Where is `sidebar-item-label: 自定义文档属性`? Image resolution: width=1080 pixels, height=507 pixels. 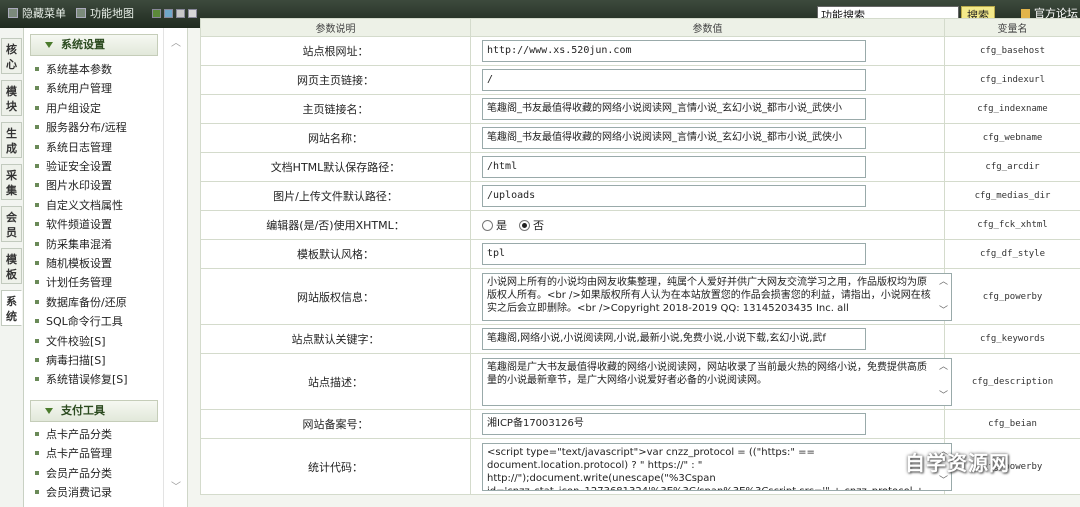 sidebar-item-label: 自定义文档属性 is located at coordinates (84, 205).